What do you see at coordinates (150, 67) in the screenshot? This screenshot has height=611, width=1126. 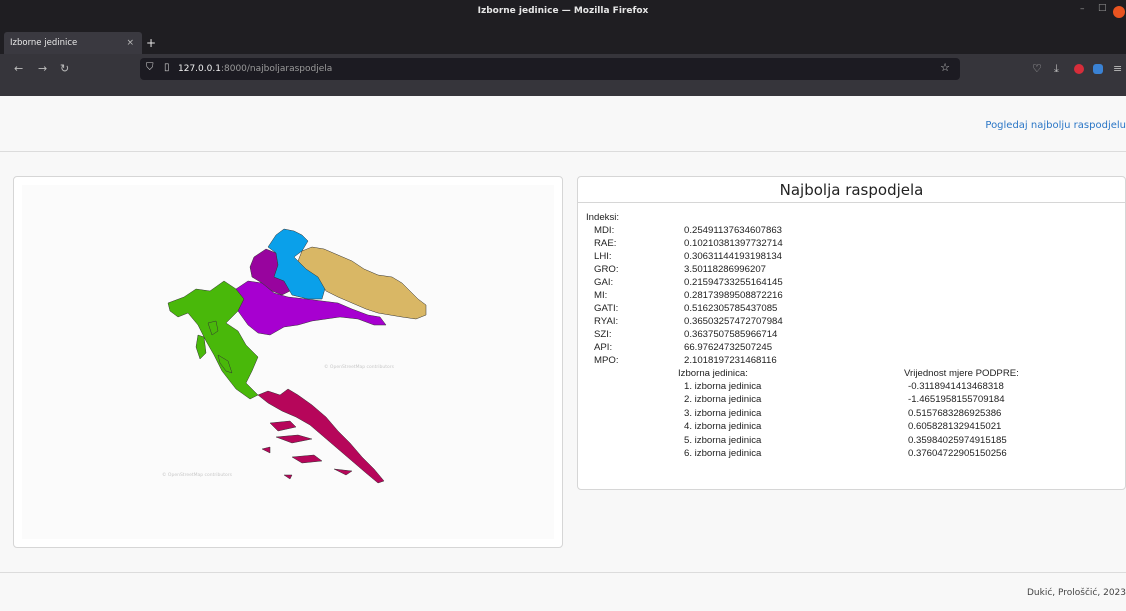 I see `shield-icon: ⛉` at bounding box center [150, 67].